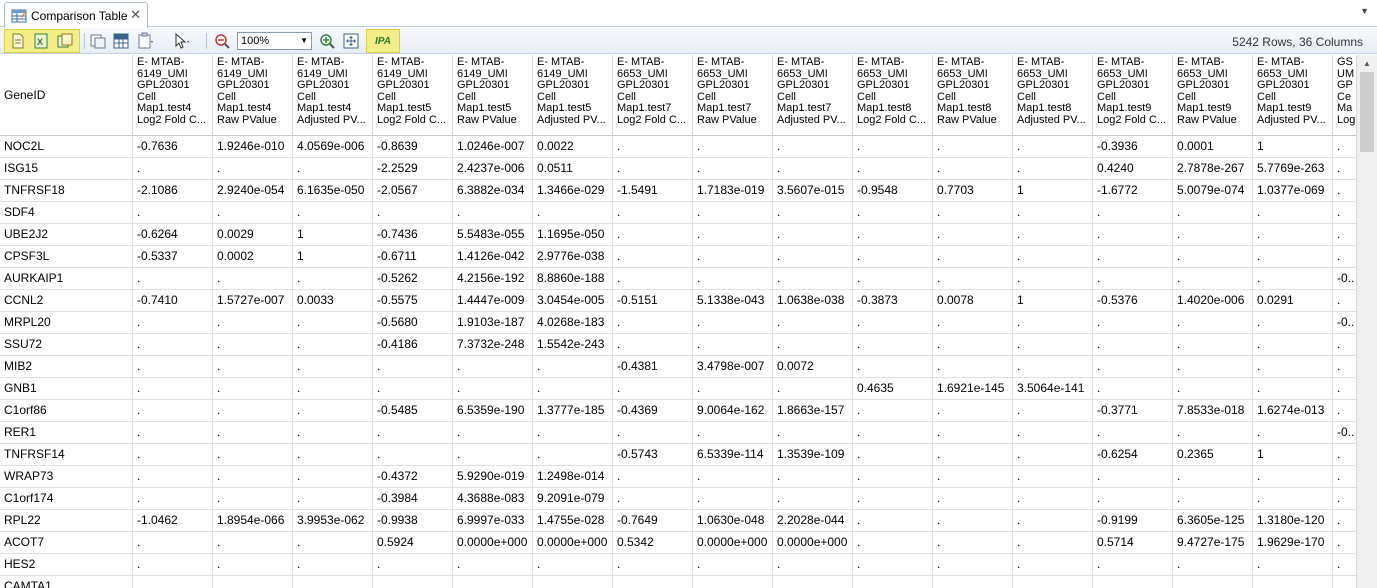 The width and height of the screenshot is (1377, 588). Describe the element at coordinates (893, 191) in the screenshot. I see `table-cell: -0.9548` at that location.